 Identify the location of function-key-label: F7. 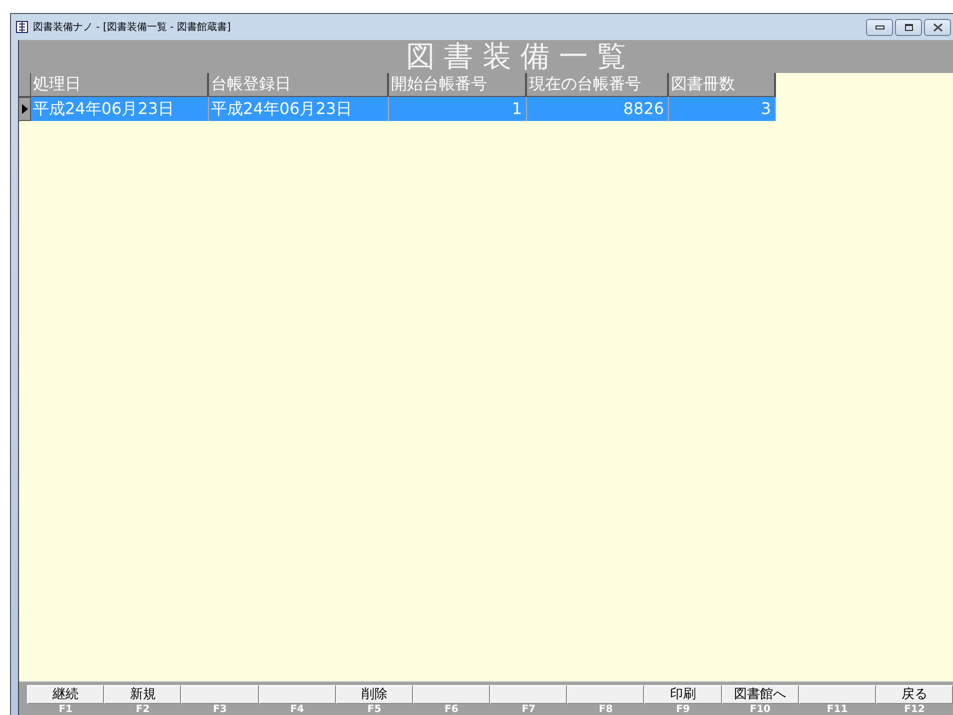
(528, 709).